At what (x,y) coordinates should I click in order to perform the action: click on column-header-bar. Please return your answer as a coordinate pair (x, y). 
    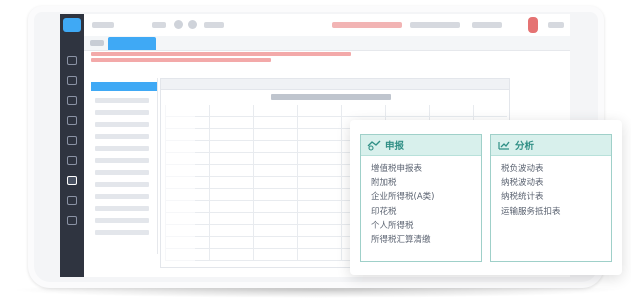
    Looking at the image, I should click on (335, 84).